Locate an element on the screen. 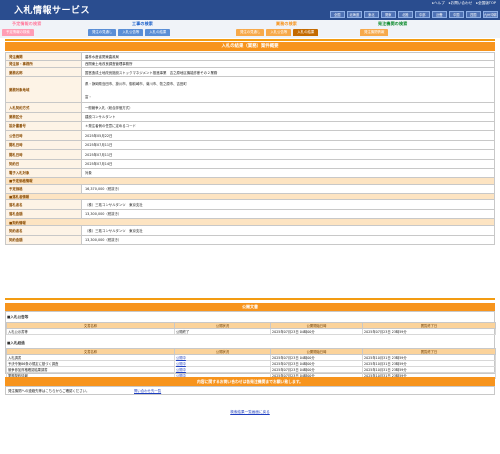 This screenshot has height=454, width=500. detail-row: 落札者名 （株）三祐コンサルタンツ 東京支社 is located at coordinates (250, 204).